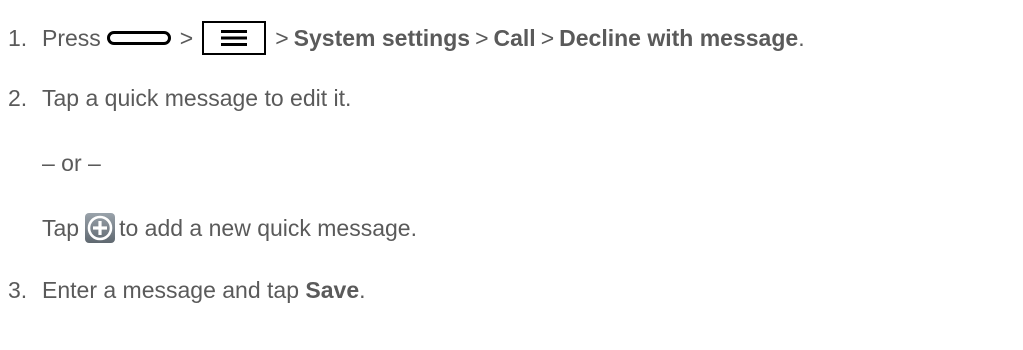 The image size is (1023, 350). Describe the element at coordinates (234, 38) in the screenshot. I see `menu-key-icon` at that location.